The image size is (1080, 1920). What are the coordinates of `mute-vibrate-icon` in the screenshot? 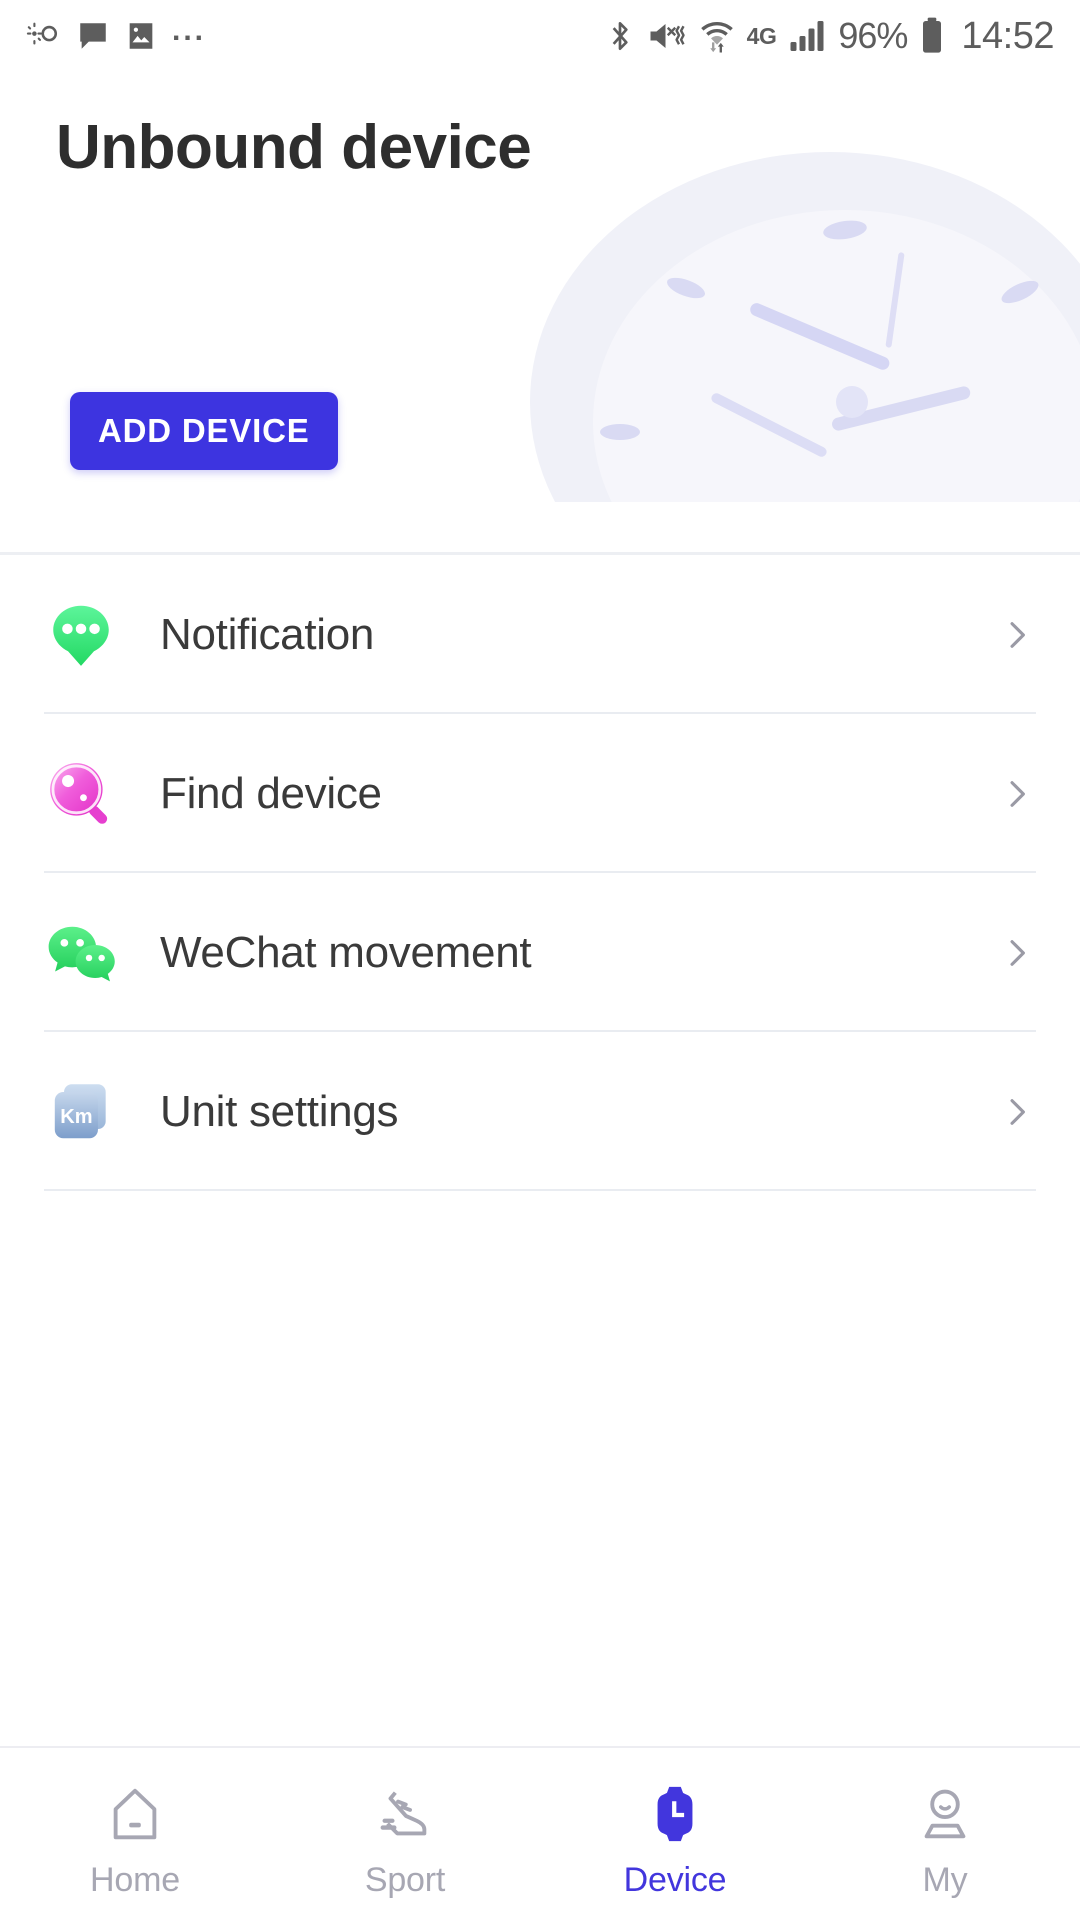 It's located at (667, 36).